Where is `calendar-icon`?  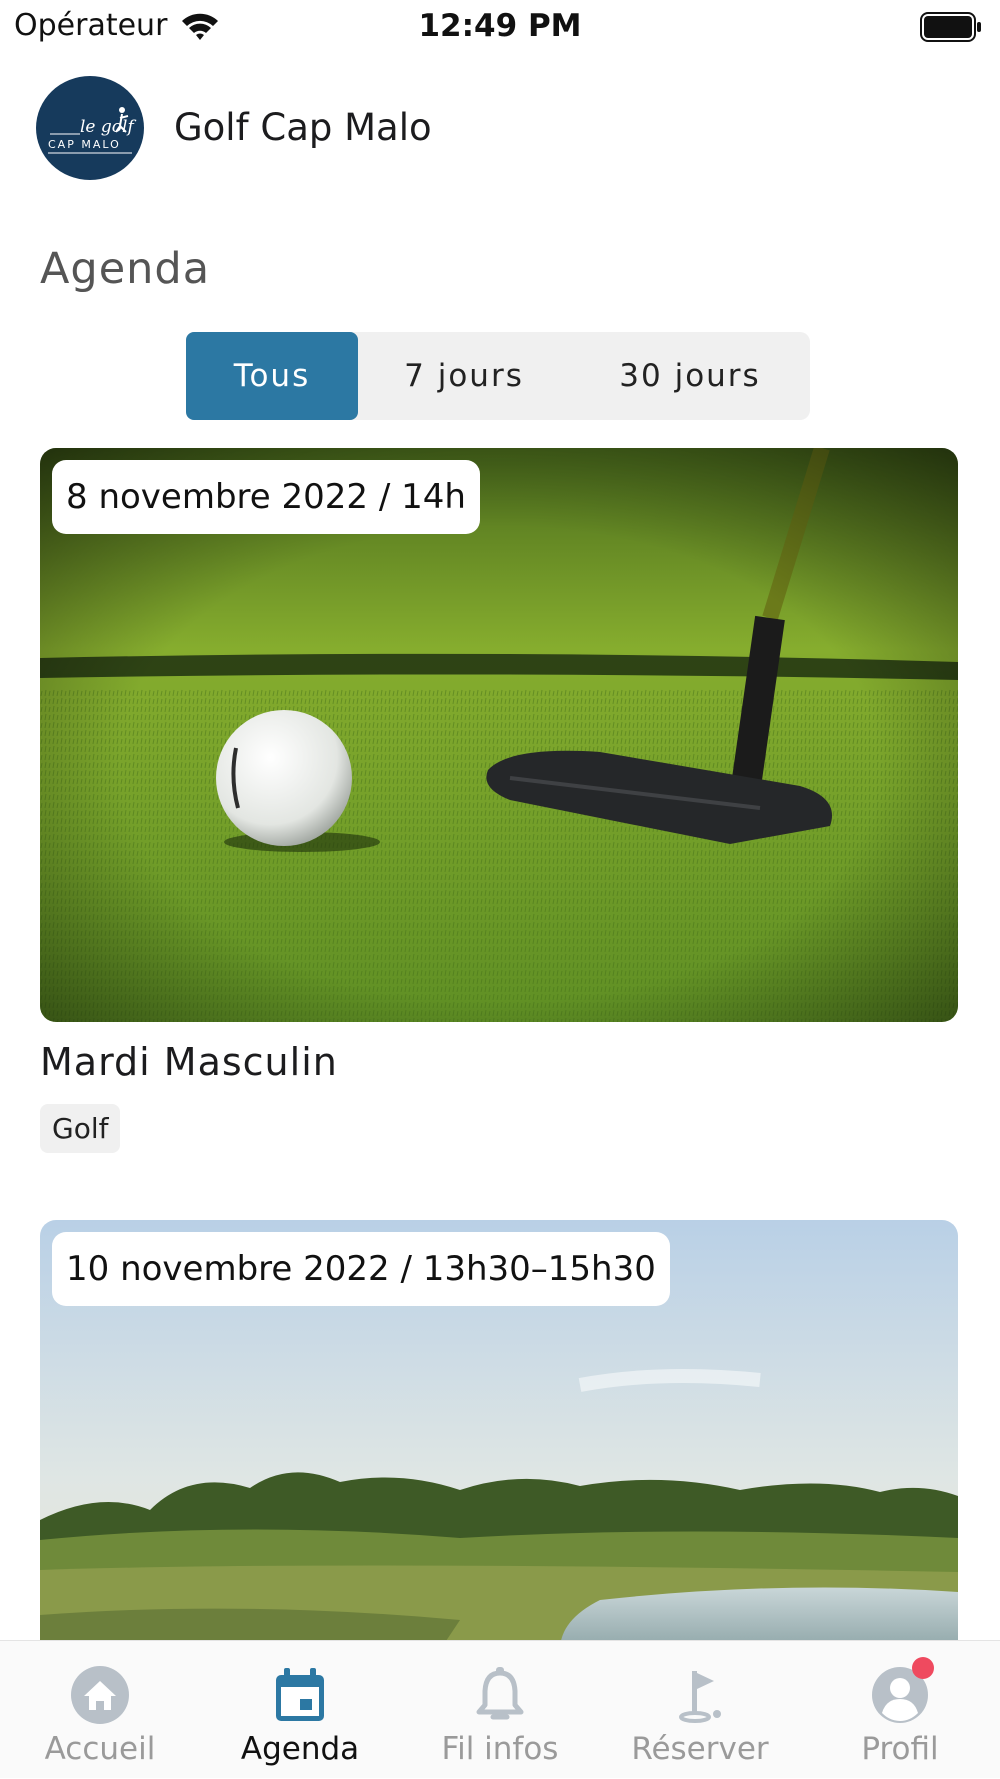 calendar-icon is located at coordinates (300, 1694).